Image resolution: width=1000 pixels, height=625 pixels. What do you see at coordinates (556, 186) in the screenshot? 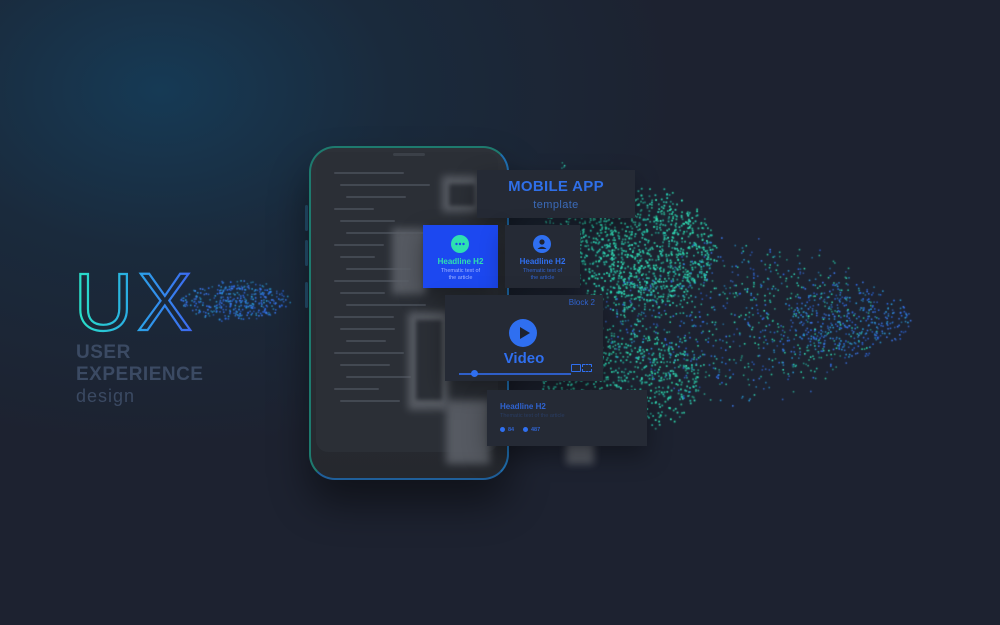
I see `mobile-app-title: MOBILE APP` at bounding box center [556, 186].